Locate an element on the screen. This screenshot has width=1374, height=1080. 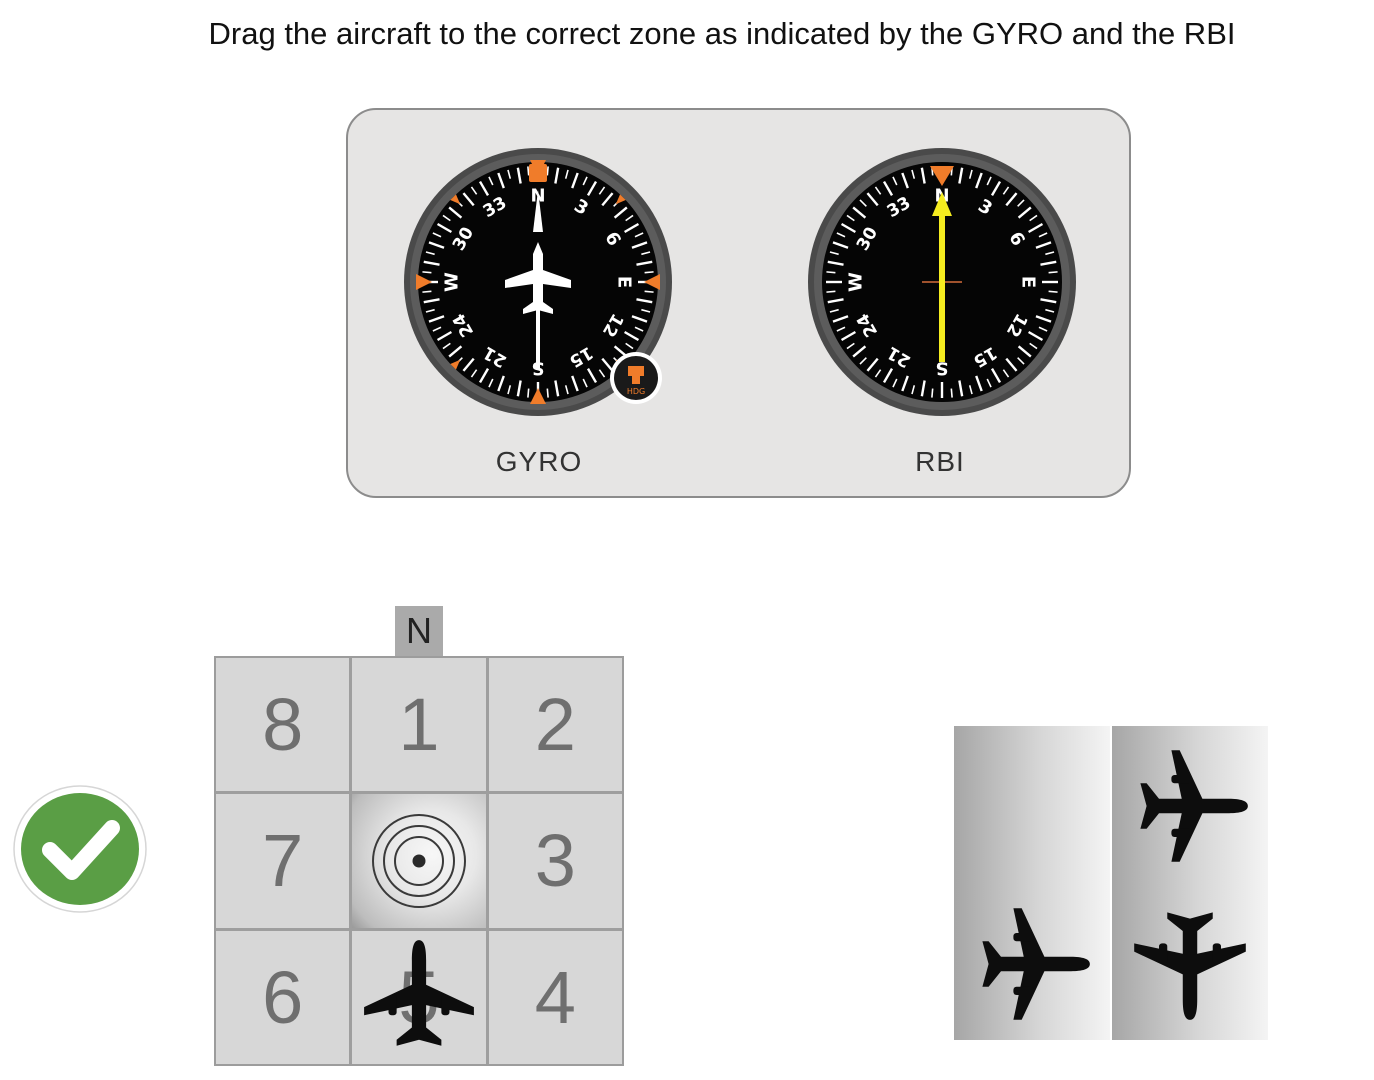
placed-aircraft is located at coordinates (419, 997).